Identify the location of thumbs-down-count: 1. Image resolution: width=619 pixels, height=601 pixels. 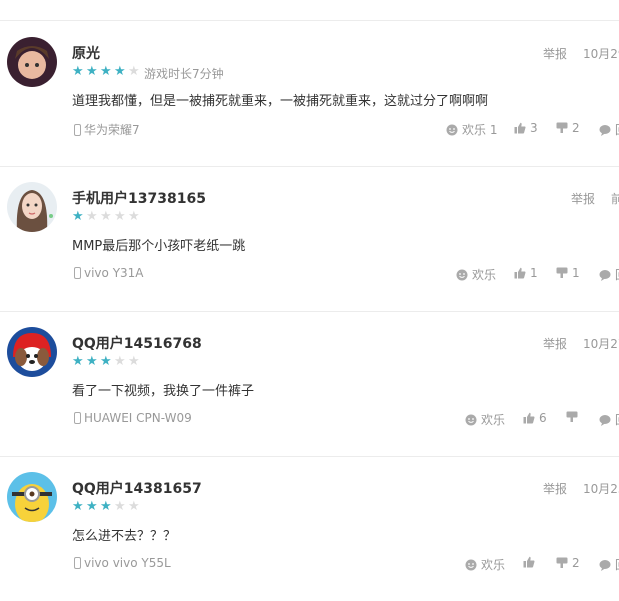
(576, 273).